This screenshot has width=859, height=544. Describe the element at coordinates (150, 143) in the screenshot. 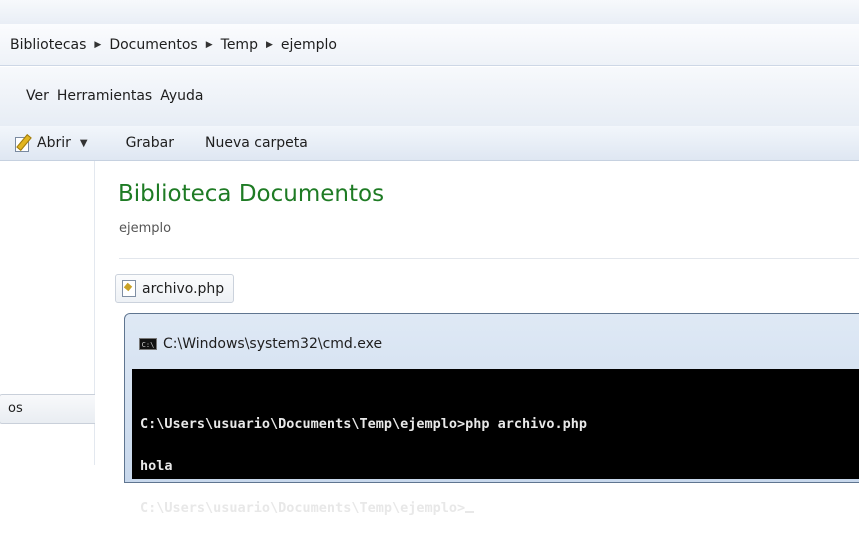

I see `burn-button: Grabar` at that location.